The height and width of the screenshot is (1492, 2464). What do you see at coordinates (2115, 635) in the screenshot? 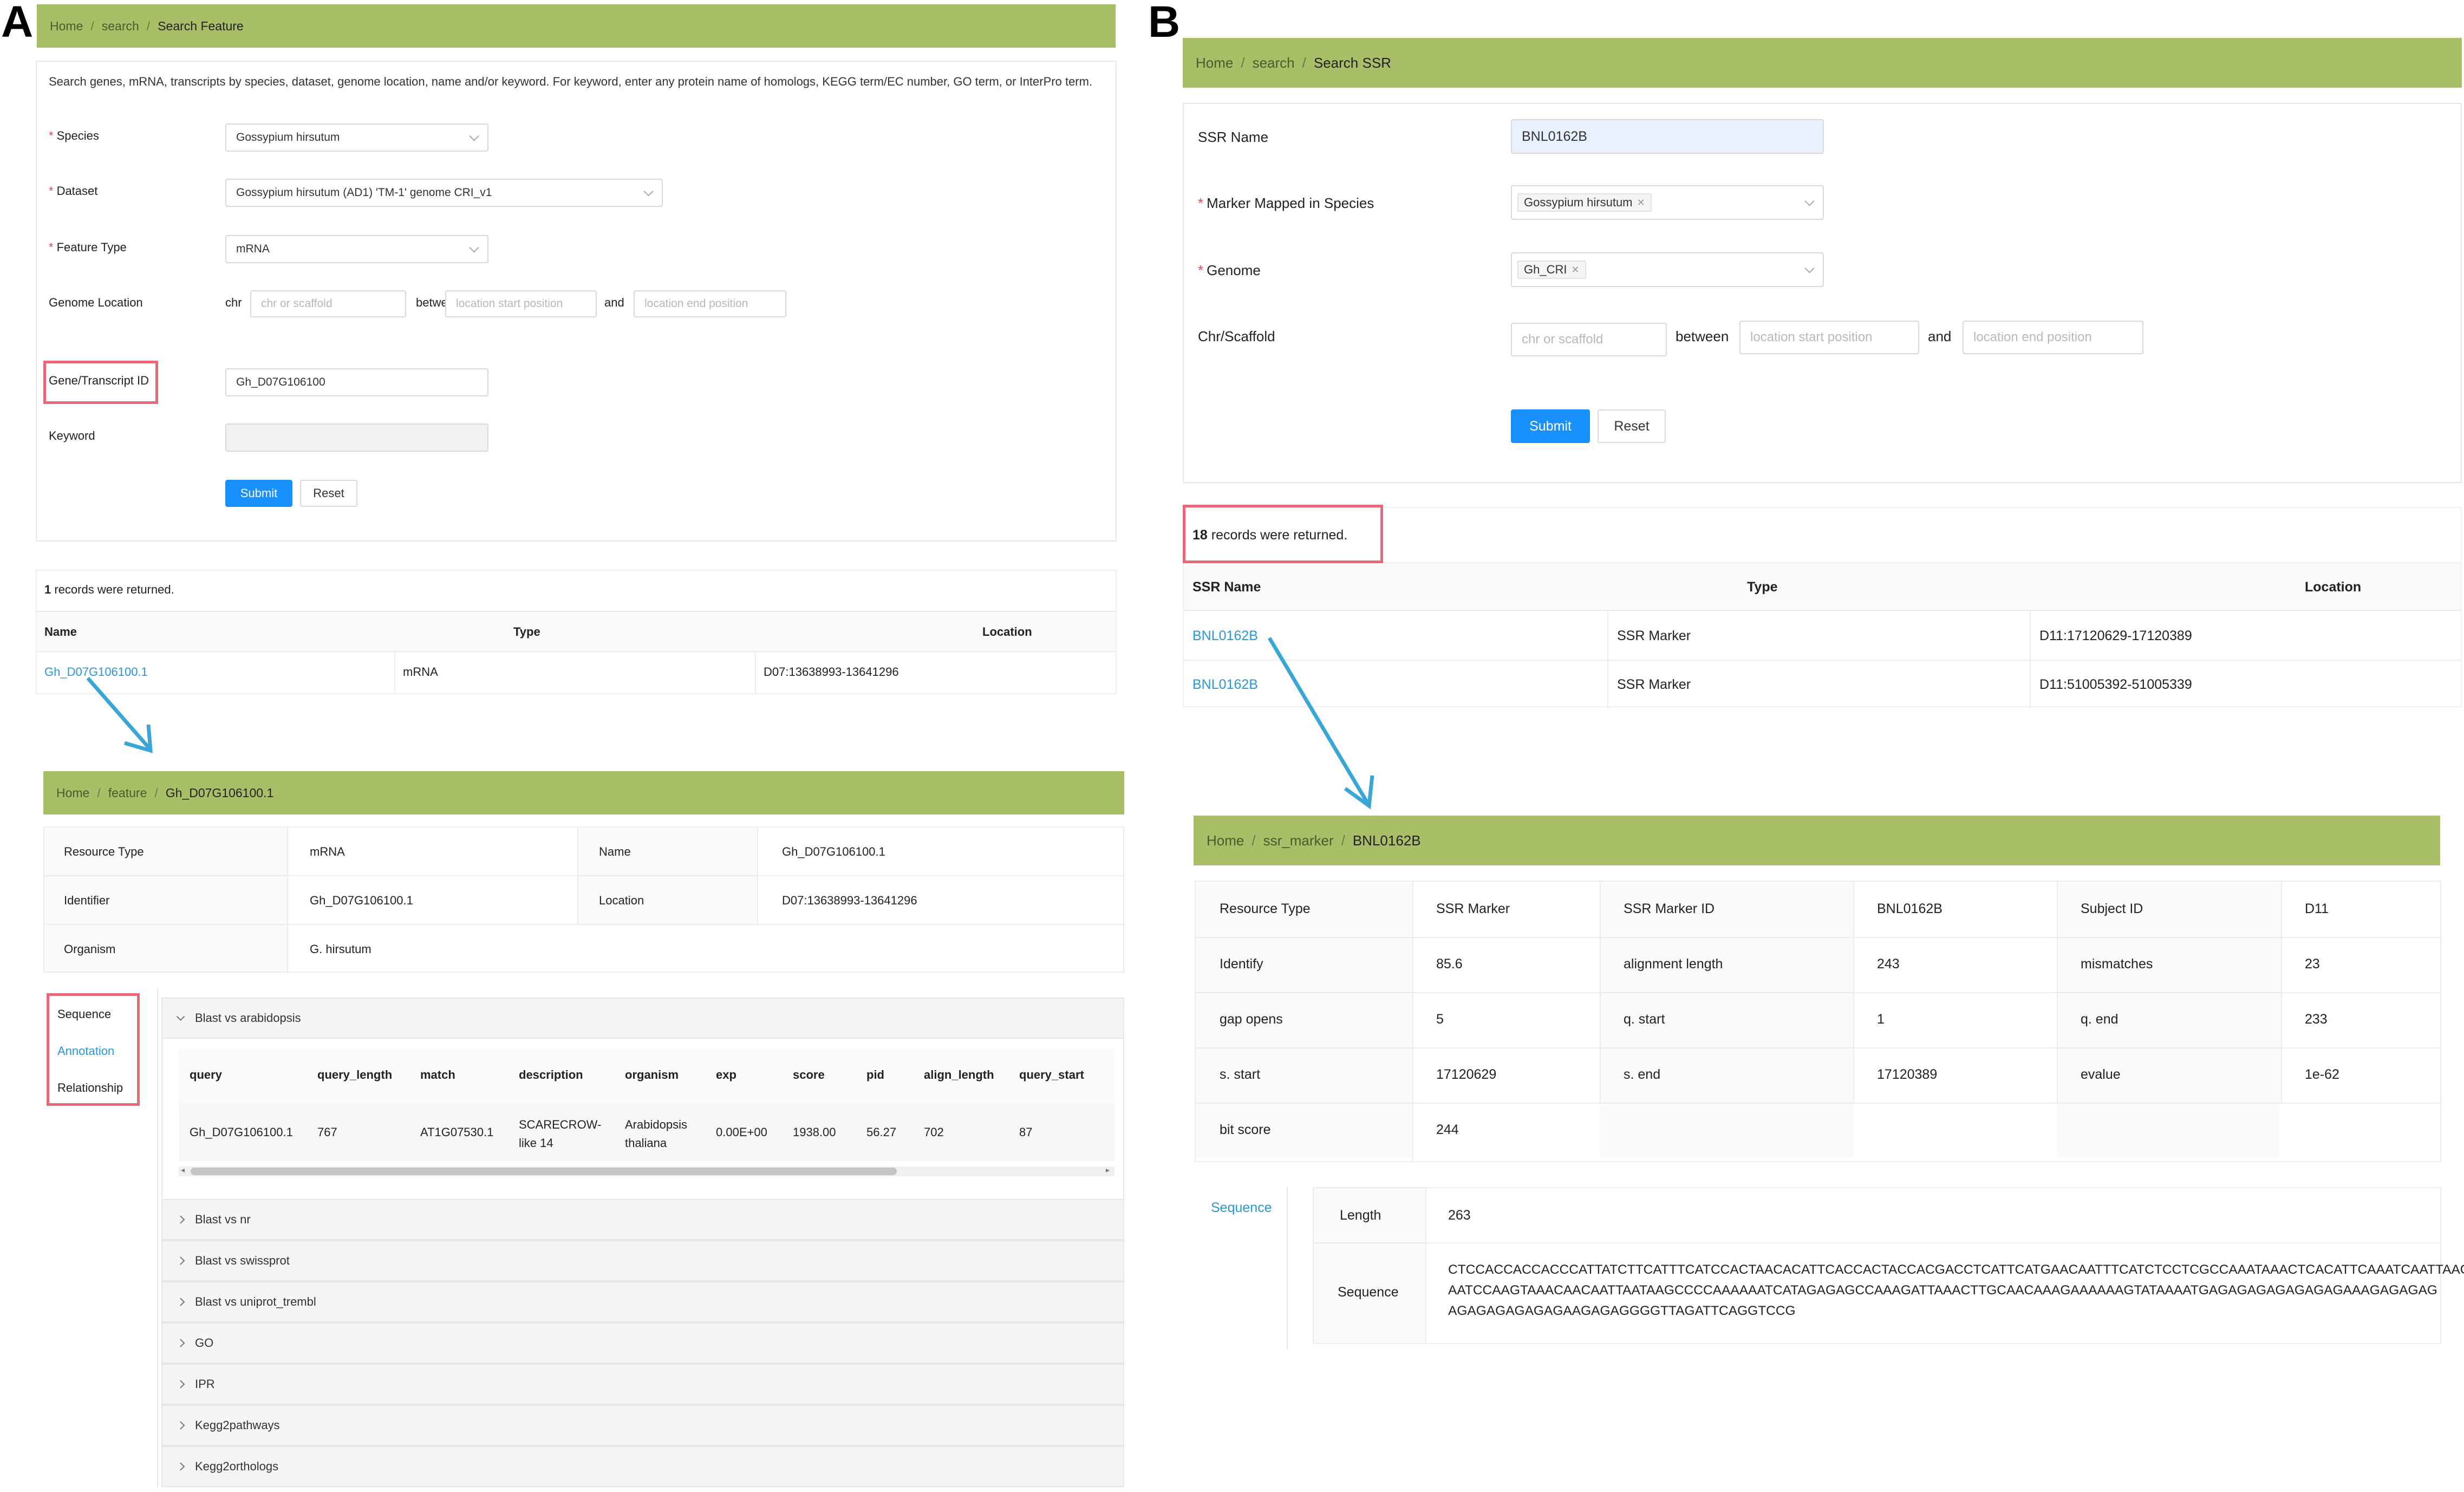
I see `result-location: D11:17120629-17120389` at bounding box center [2115, 635].